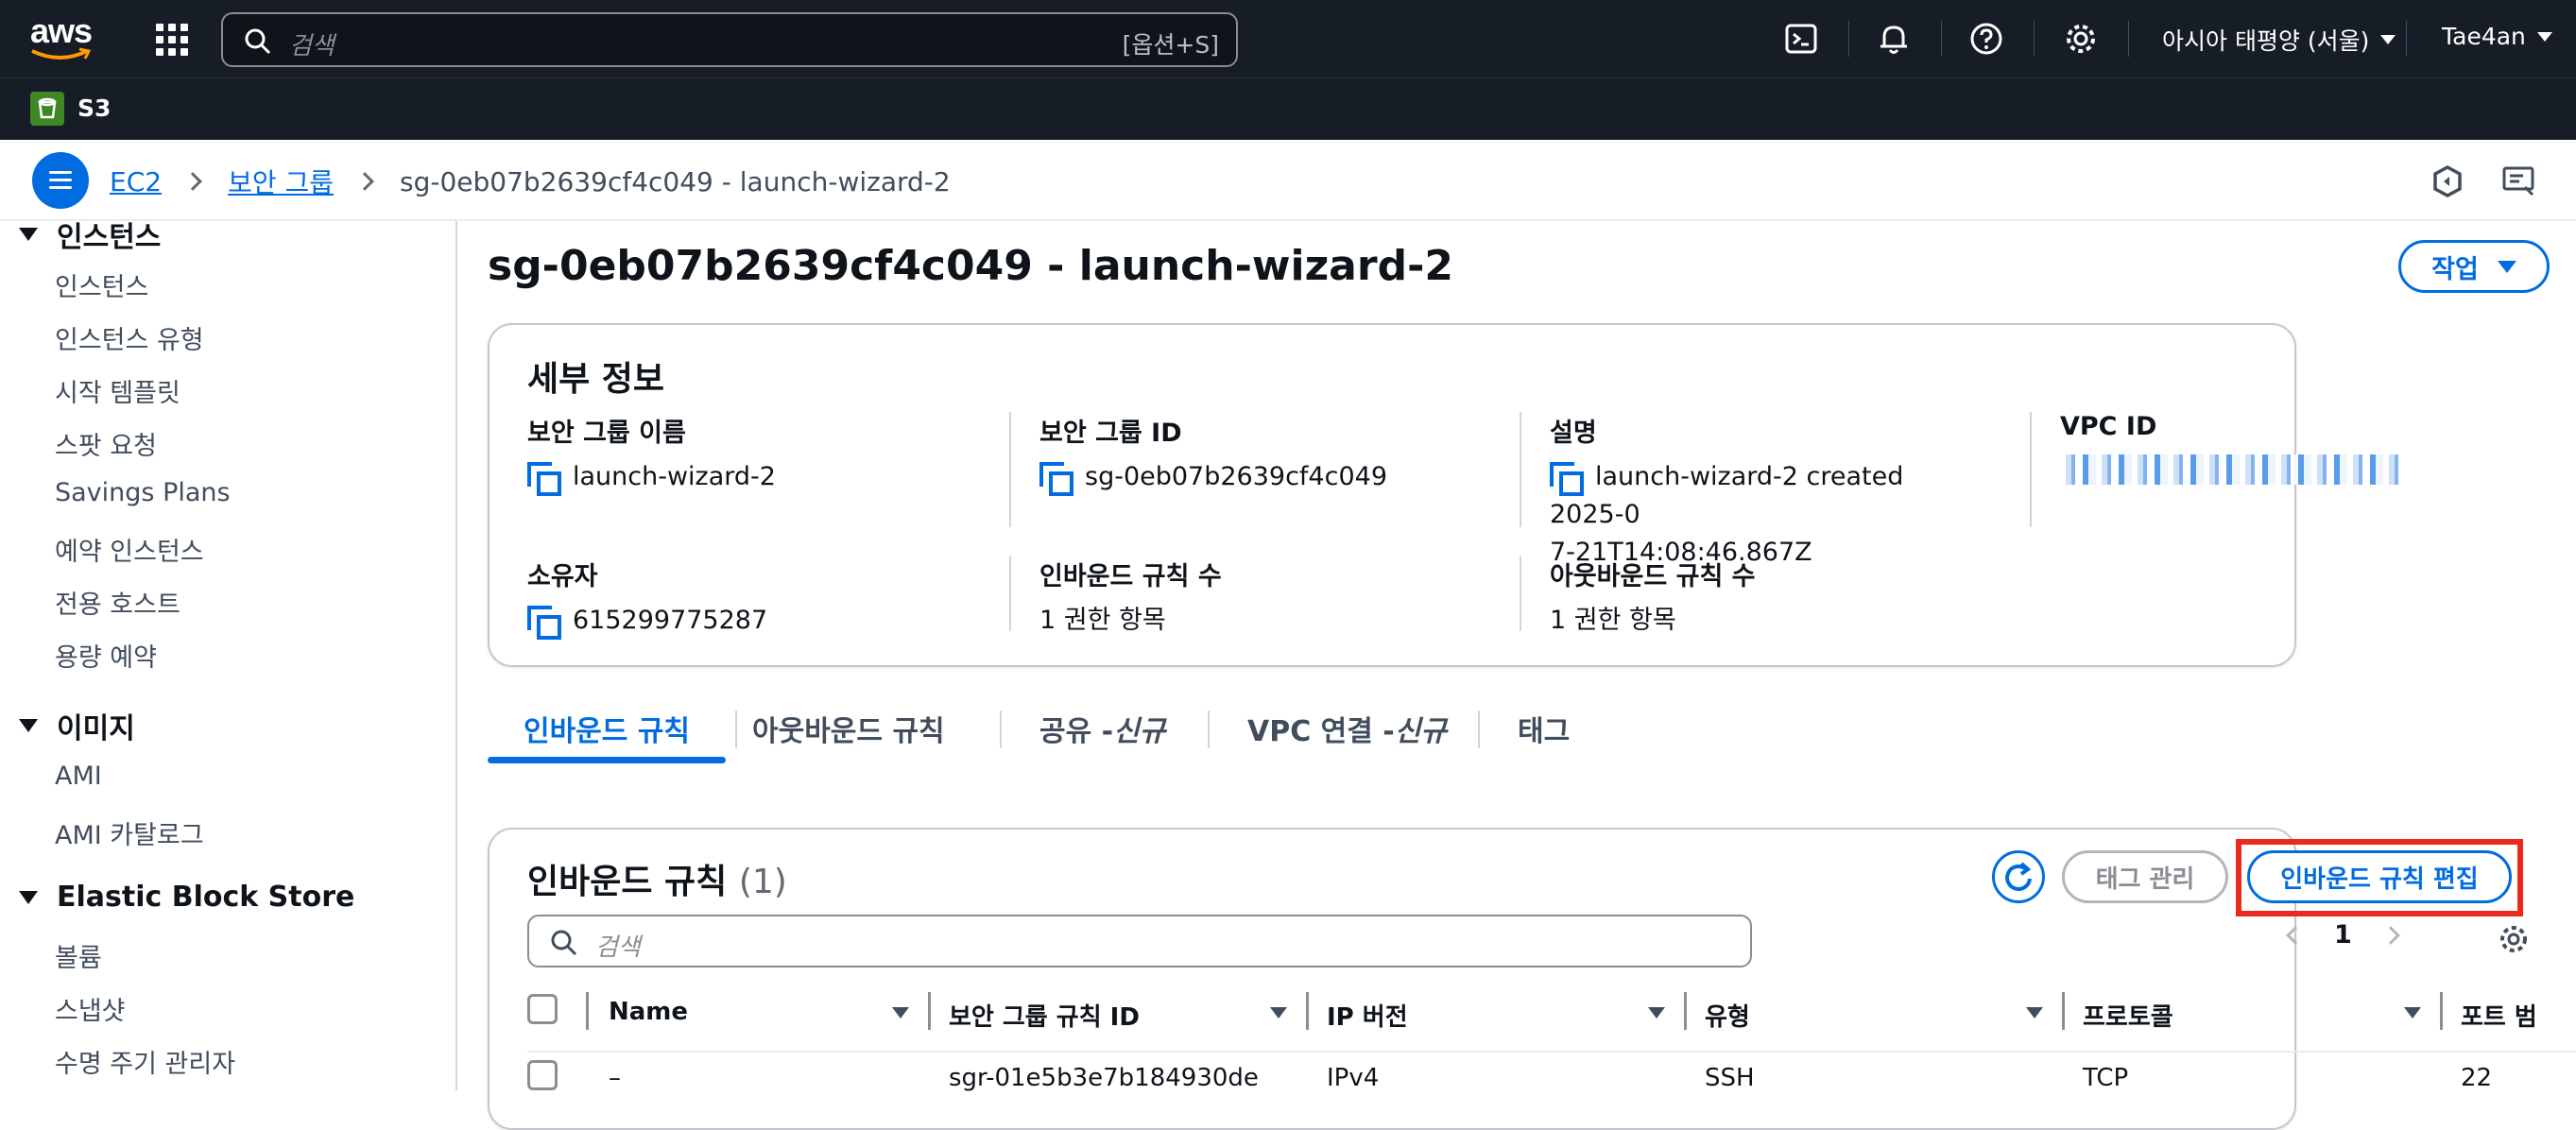 The width and height of the screenshot is (2576, 1130). I want to click on apps-grid-icon, so click(172, 40).